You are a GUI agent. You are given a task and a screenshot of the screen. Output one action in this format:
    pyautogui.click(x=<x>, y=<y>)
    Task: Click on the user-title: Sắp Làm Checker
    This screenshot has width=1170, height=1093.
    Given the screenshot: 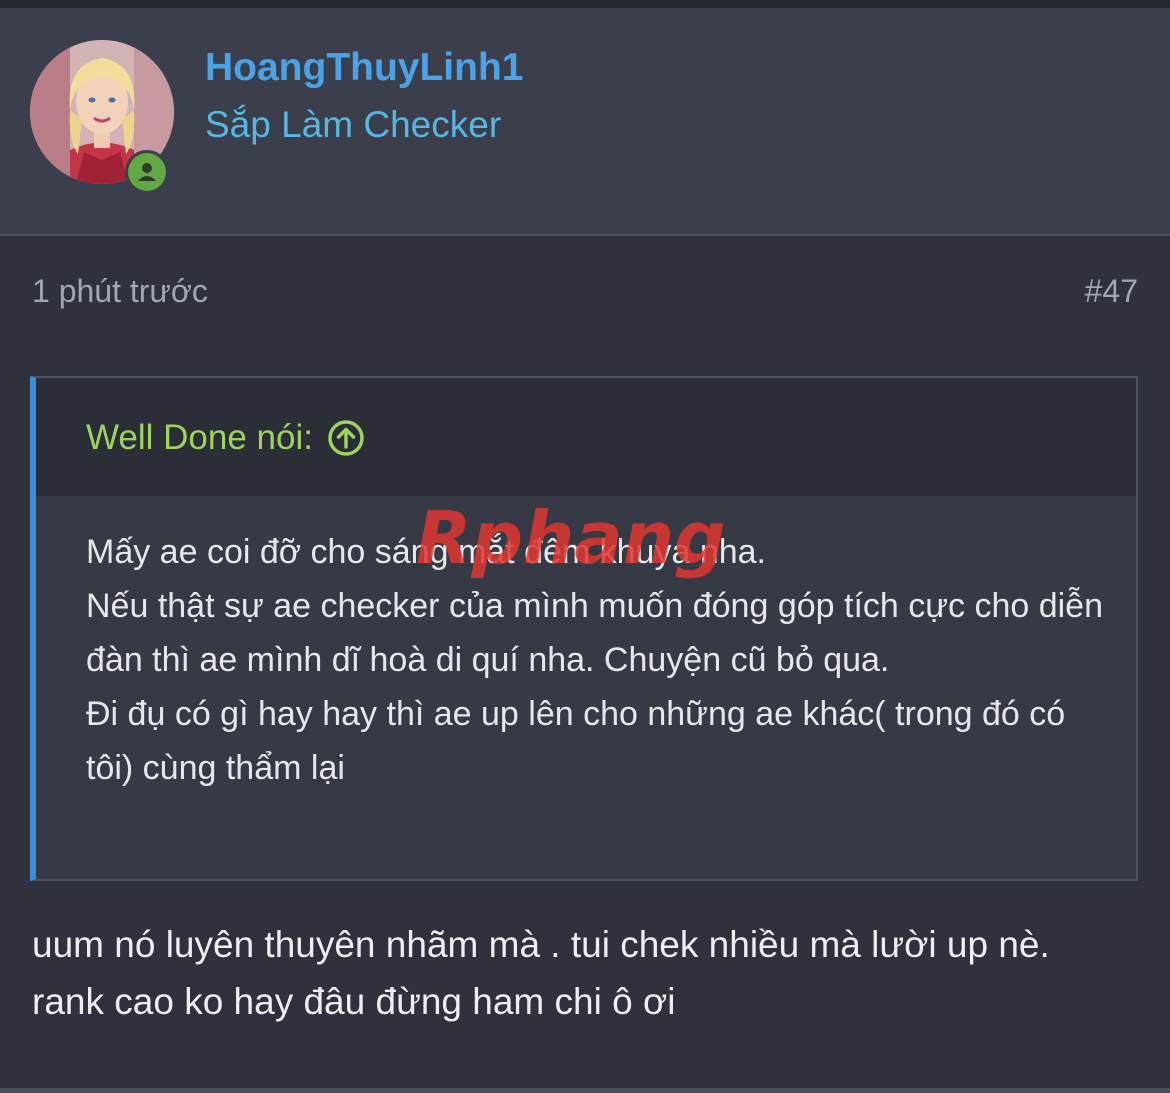 What is the action you would take?
    pyautogui.click(x=353, y=124)
    